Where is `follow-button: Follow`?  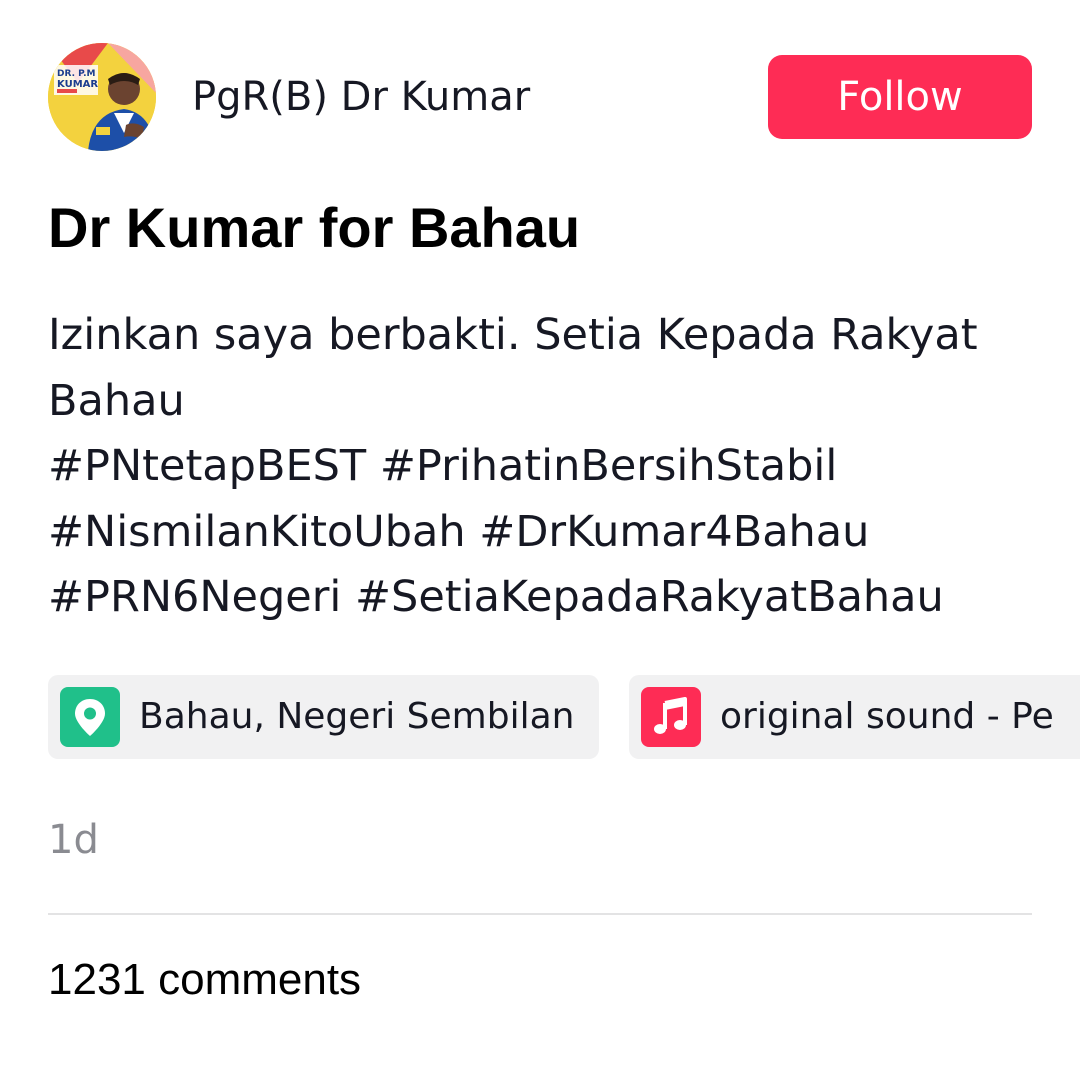
follow-button: Follow is located at coordinates (900, 97).